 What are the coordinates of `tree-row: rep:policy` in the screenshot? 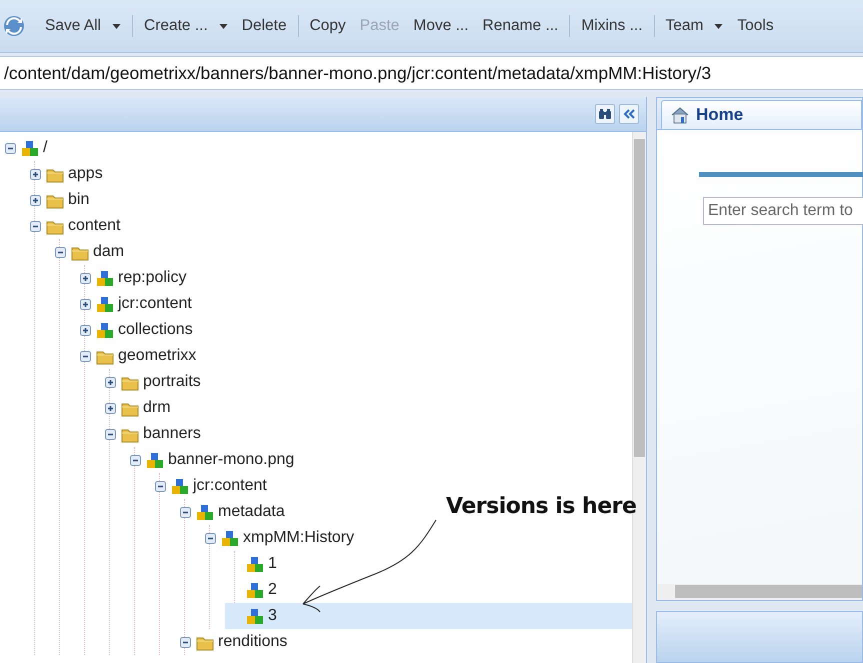 It's located at (132, 278).